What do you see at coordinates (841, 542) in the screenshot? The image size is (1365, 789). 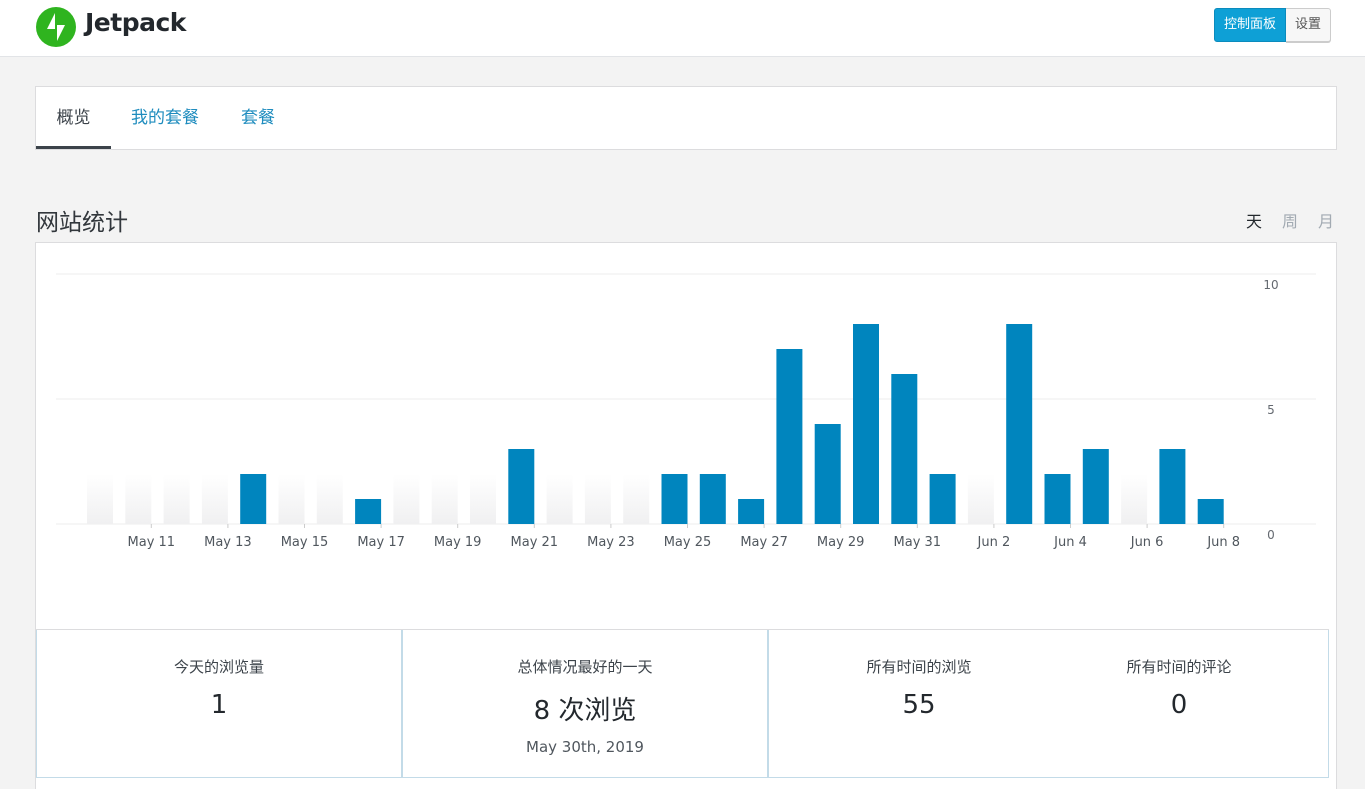 I see `x-tick-label: May 29` at bounding box center [841, 542].